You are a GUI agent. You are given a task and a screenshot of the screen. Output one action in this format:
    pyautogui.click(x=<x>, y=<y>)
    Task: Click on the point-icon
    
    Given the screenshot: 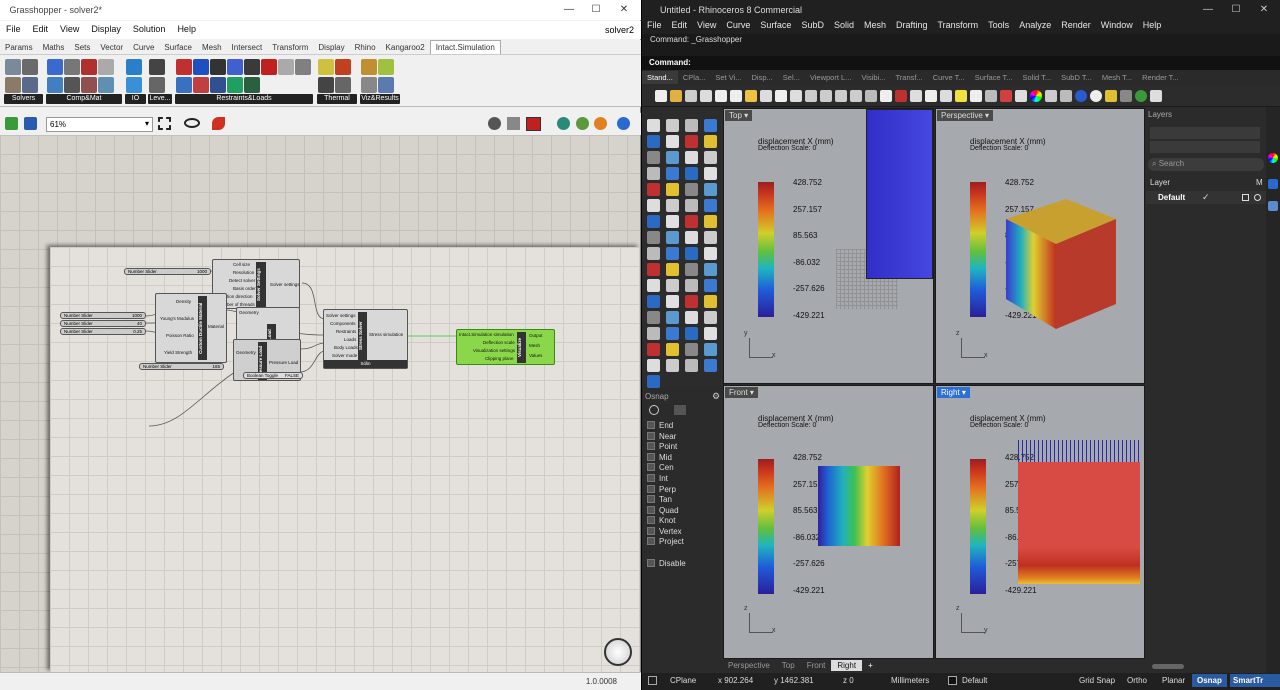 What is the action you would take?
    pyautogui.click(x=930, y=96)
    